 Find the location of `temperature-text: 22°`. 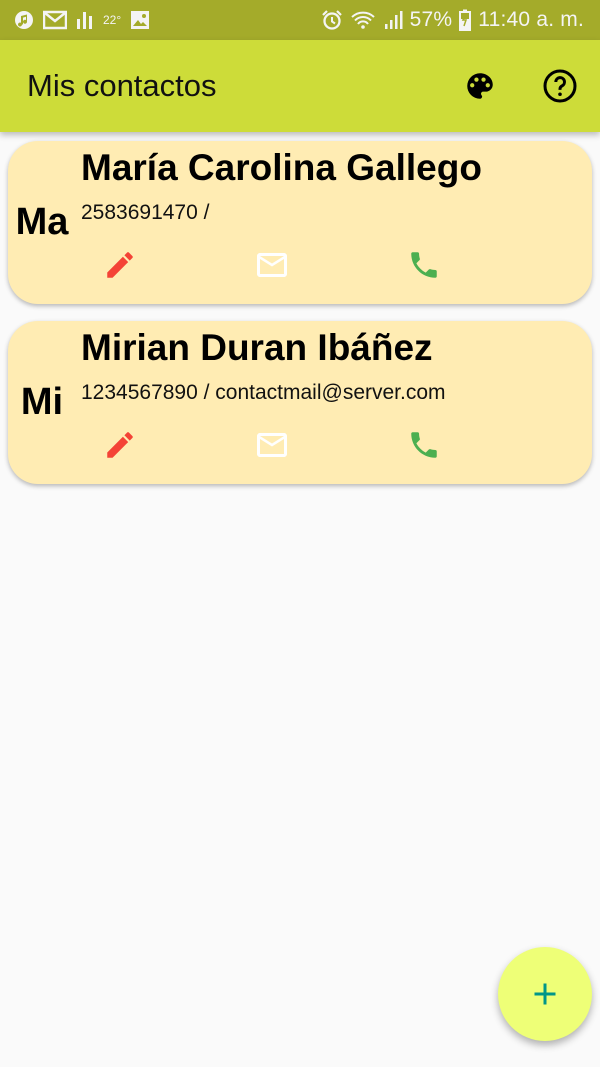

temperature-text: 22° is located at coordinates (112, 20).